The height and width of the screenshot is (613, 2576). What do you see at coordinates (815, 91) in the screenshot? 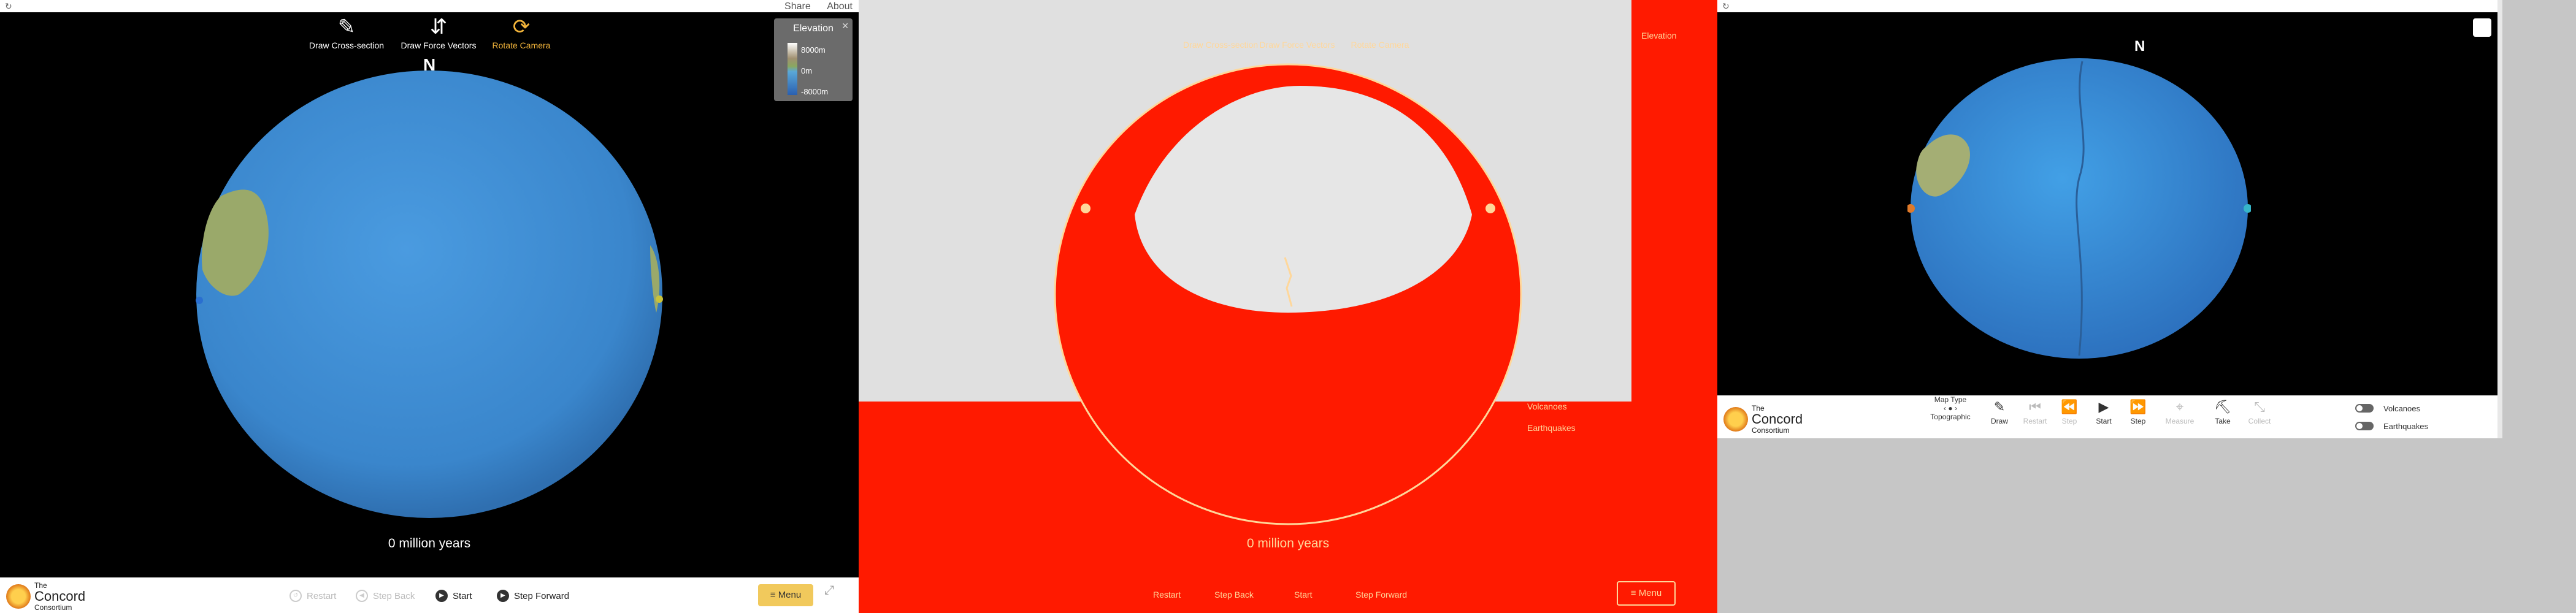
I see `legend-min: -8000m` at bounding box center [815, 91].